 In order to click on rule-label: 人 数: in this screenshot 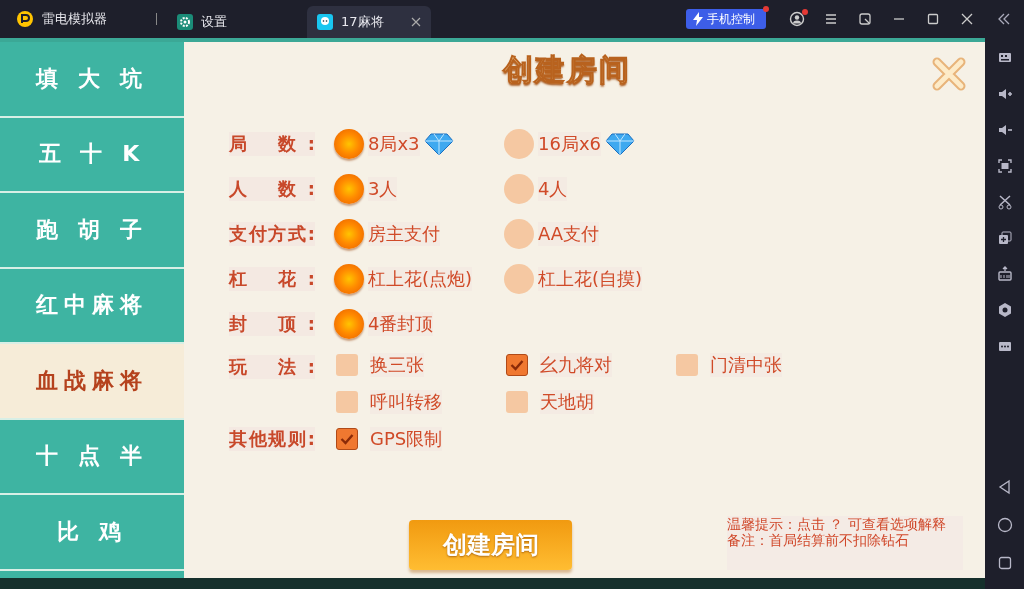, I will do `click(272, 188)`.